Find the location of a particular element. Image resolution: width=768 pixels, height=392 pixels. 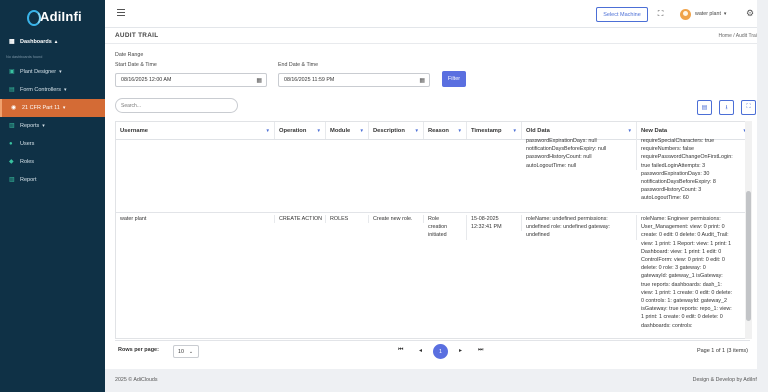

sidebar-item-reports: ▥ Reports ▾ is located at coordinates (52, 126).